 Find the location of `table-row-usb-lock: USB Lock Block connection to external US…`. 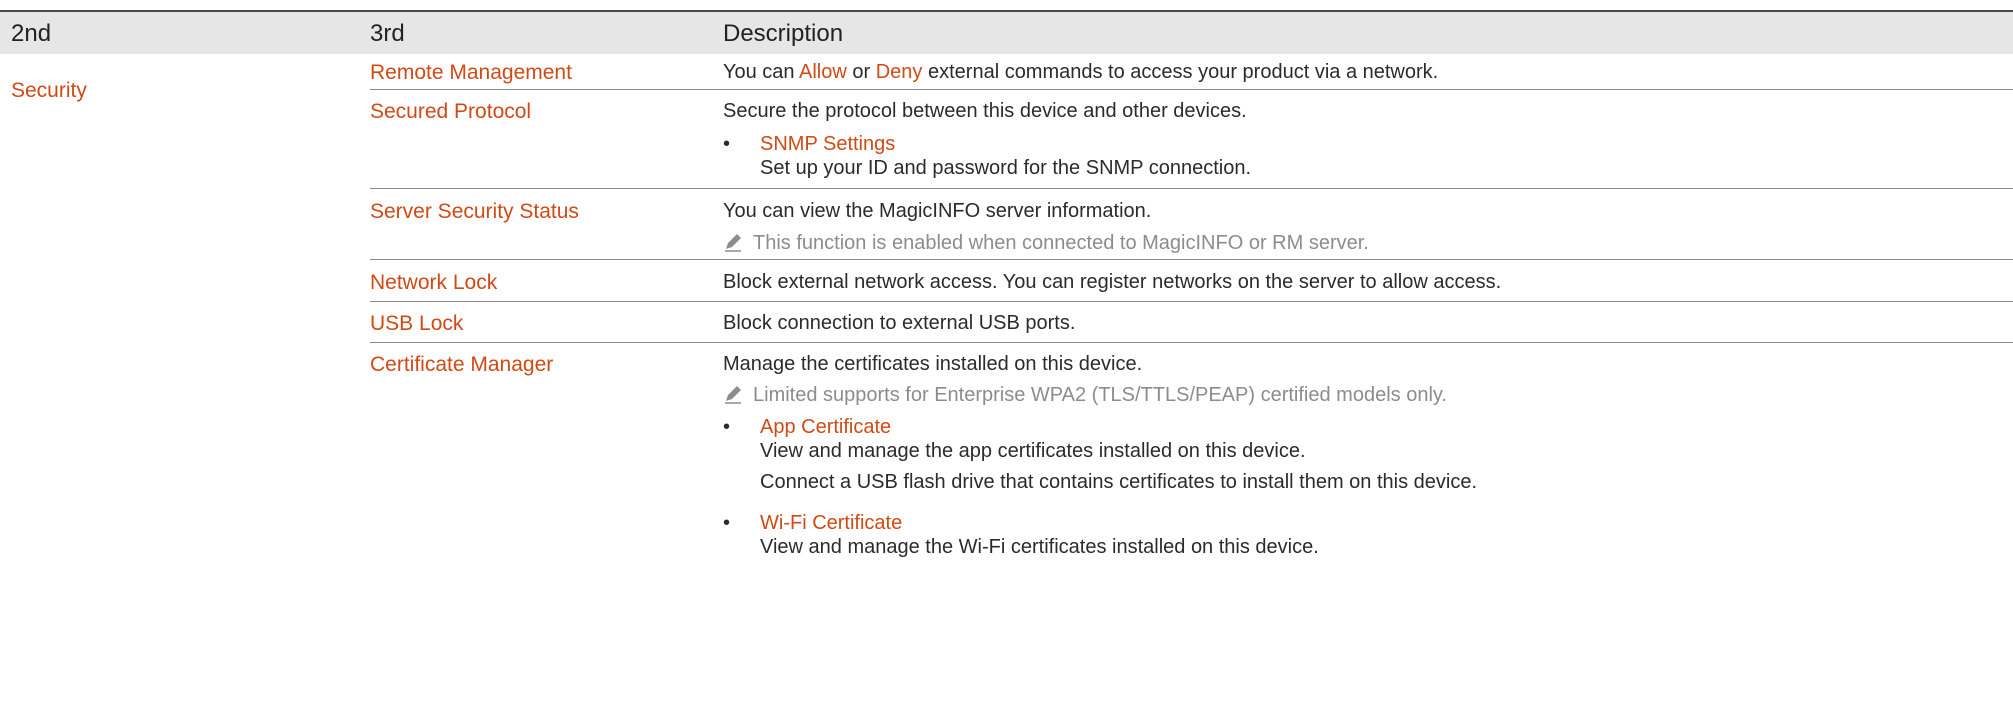

table-row-usb-lock: USB Lock Block connection to external US… is located at coordinates (1191, 322).